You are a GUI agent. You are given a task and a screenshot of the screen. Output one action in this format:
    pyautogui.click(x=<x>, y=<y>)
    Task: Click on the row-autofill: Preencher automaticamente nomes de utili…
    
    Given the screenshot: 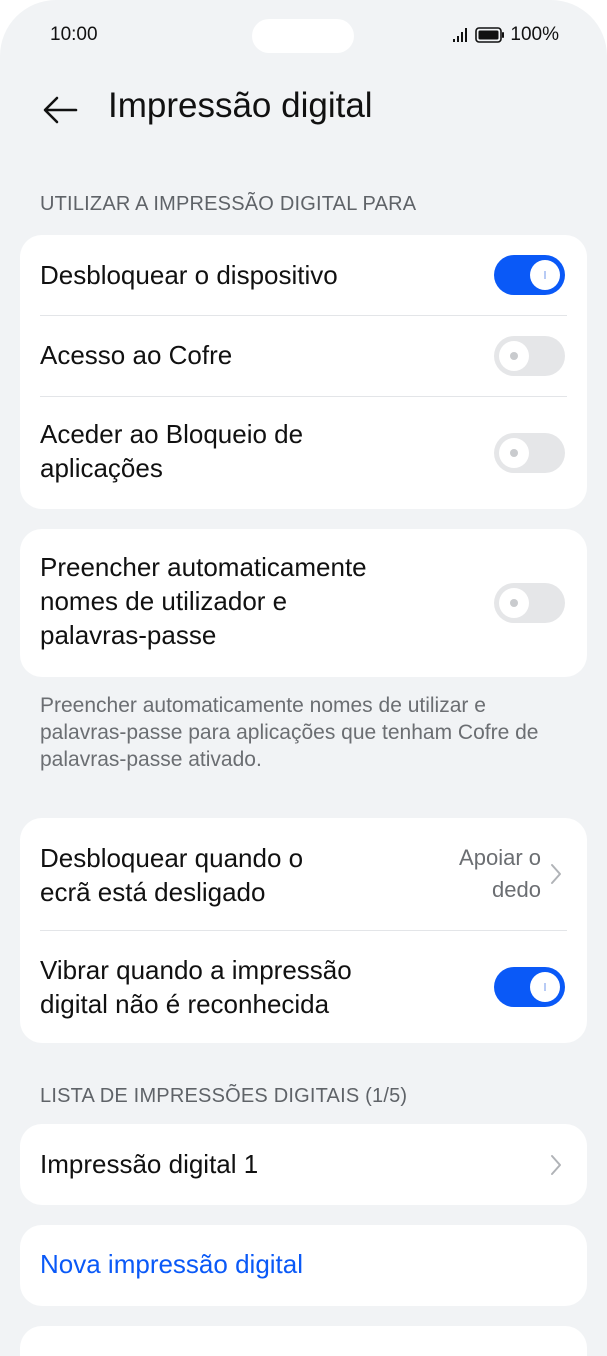 What is the action you would take?
    pyautogui.click(x=303, y=603)
    